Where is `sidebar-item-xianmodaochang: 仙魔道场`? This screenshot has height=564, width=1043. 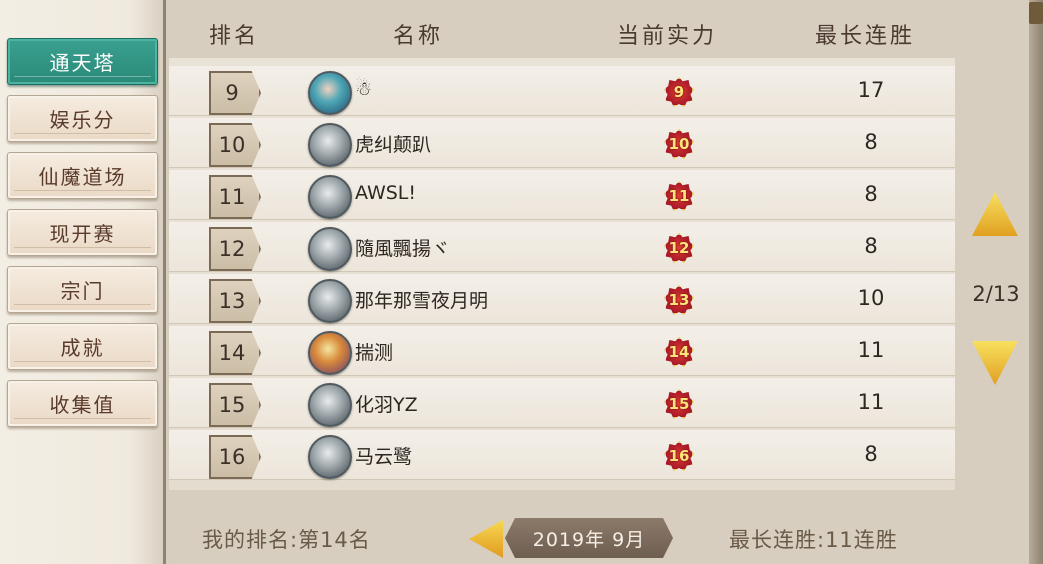 sidebar-item-xianmodaochang: 仙魔道场 is located at coordinates (82, 175).